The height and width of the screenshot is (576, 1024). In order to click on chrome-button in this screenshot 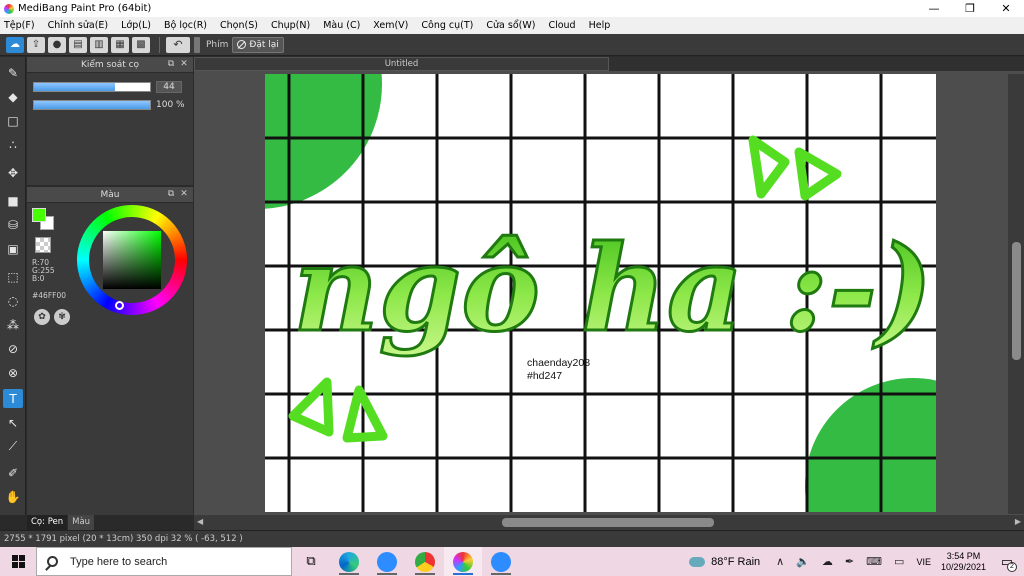, I will do `click(425, 561)`.